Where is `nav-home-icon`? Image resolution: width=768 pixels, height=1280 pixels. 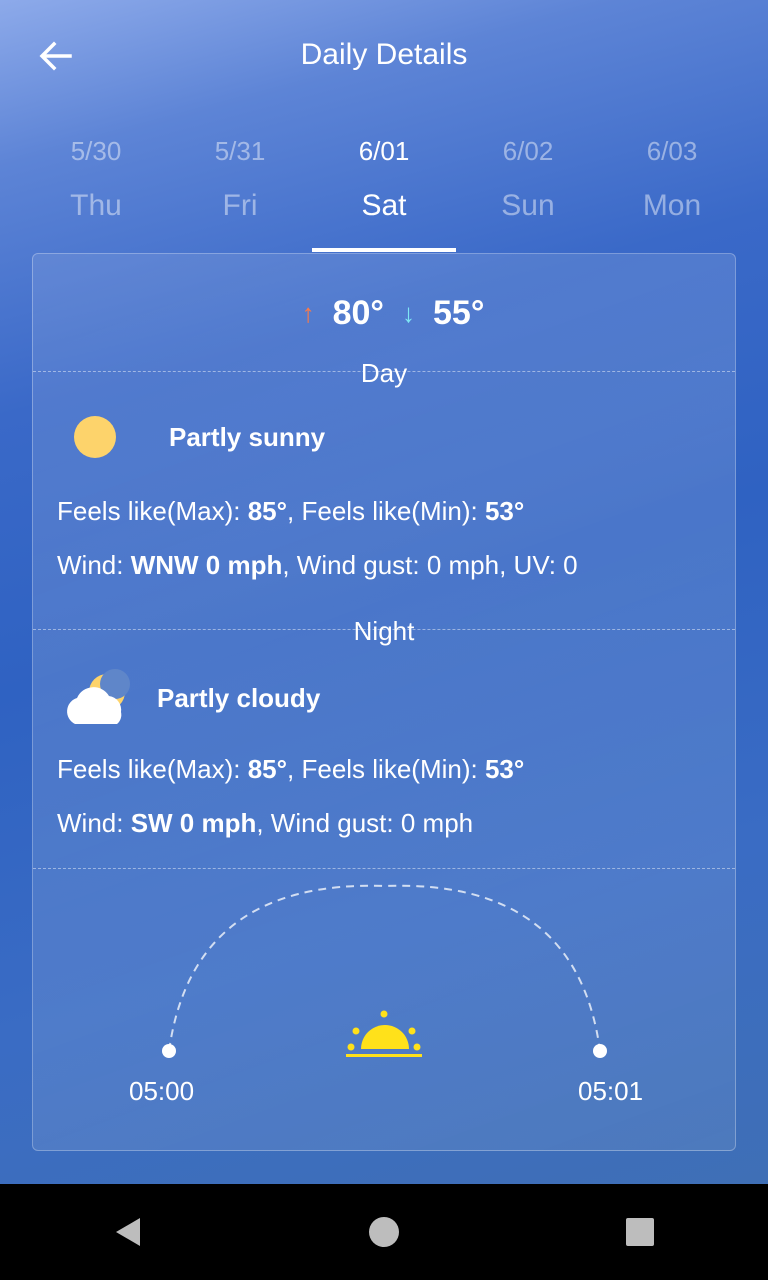 nav-home-icon is located at coordinates (384, 1232).